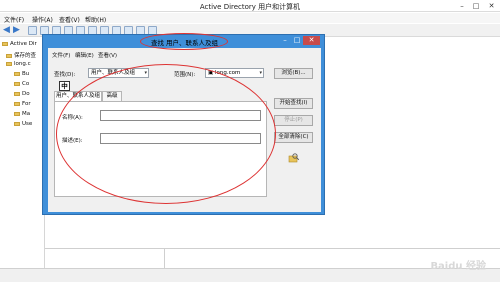 Image resolution: width=500 pixels, height=282 pixels. Describe the element at coordinates (21, 84) in the screenshot. I see `tree-item-computers: Co` at that location.